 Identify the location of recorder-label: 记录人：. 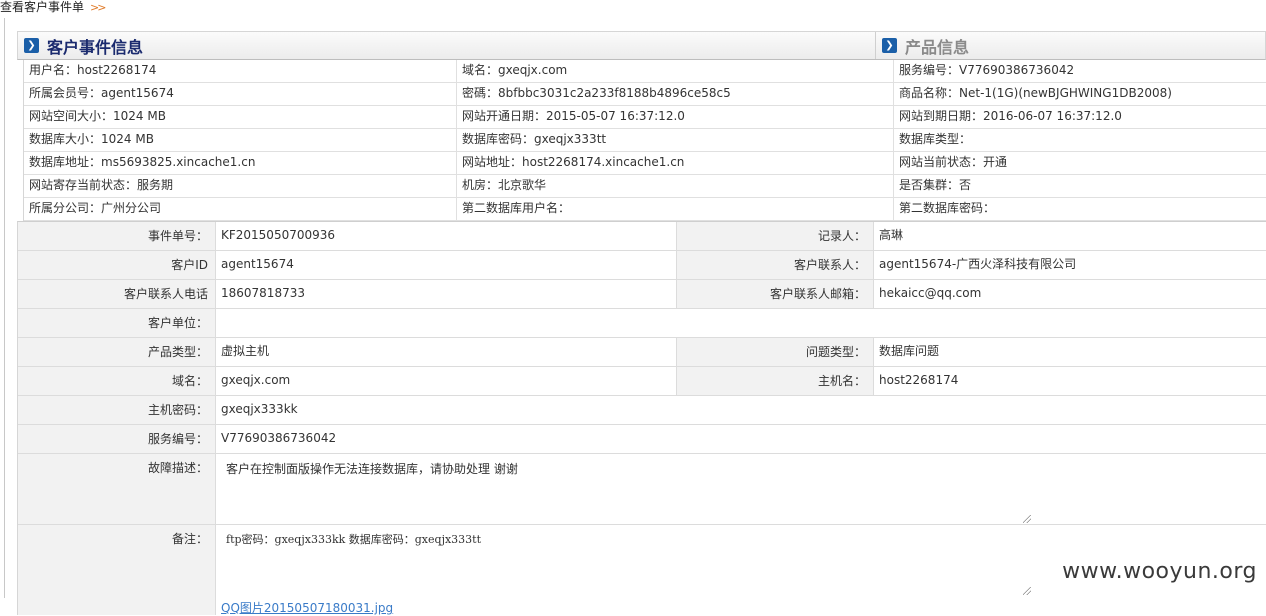
(775, 236).